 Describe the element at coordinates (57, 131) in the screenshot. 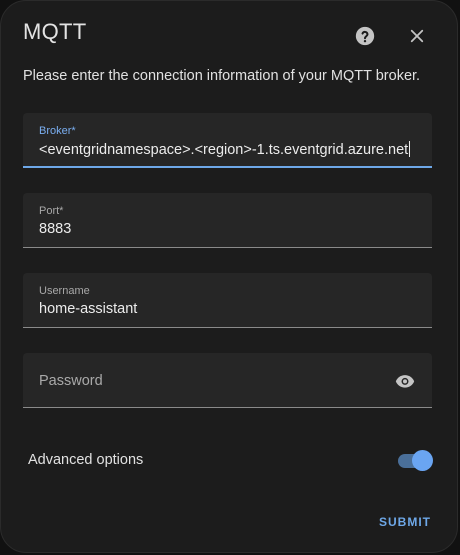

I see `broker-label: Broker*` at that location.